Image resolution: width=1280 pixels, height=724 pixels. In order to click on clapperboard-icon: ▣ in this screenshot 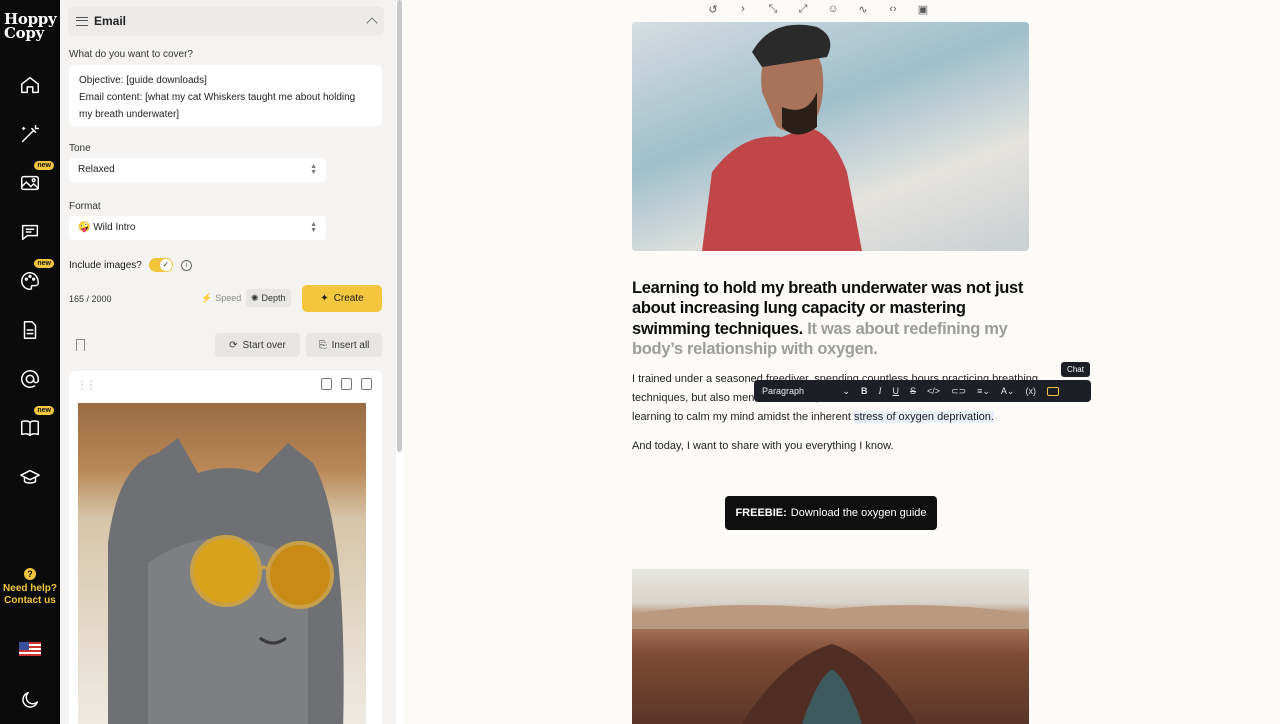, I will do `click(923, 9)`.